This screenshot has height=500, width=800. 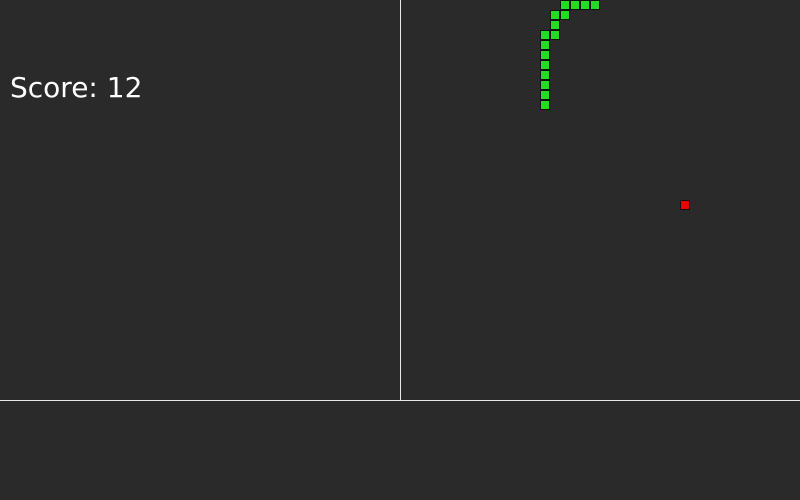 I want to click on food-pellet, so click(x=685, y=205).